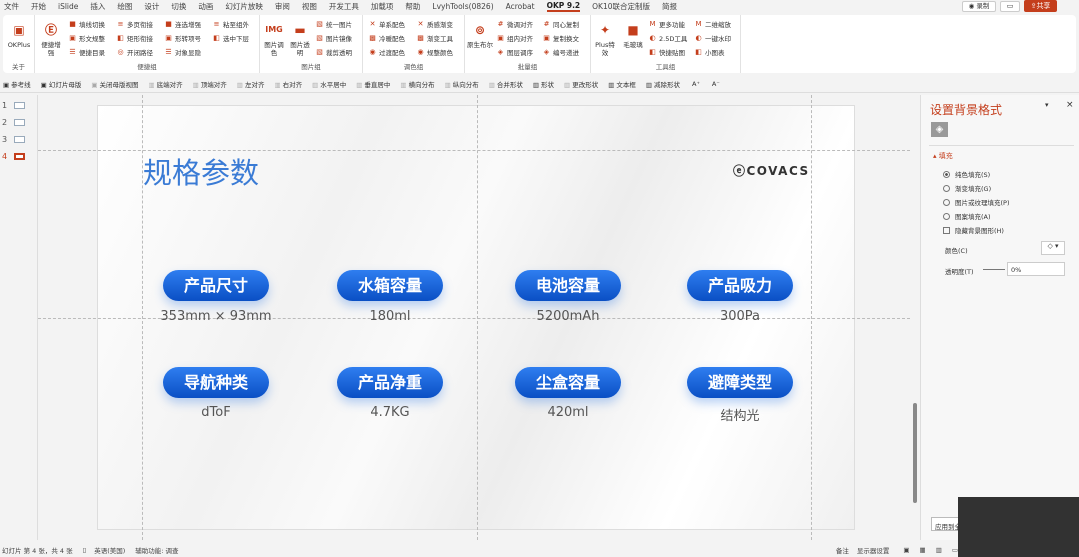 The height and width of the screenshot is (557, 1079). Describe the element at coordinates (151, 6) in the screenshot. I see `tab-5: 设计` at that location.